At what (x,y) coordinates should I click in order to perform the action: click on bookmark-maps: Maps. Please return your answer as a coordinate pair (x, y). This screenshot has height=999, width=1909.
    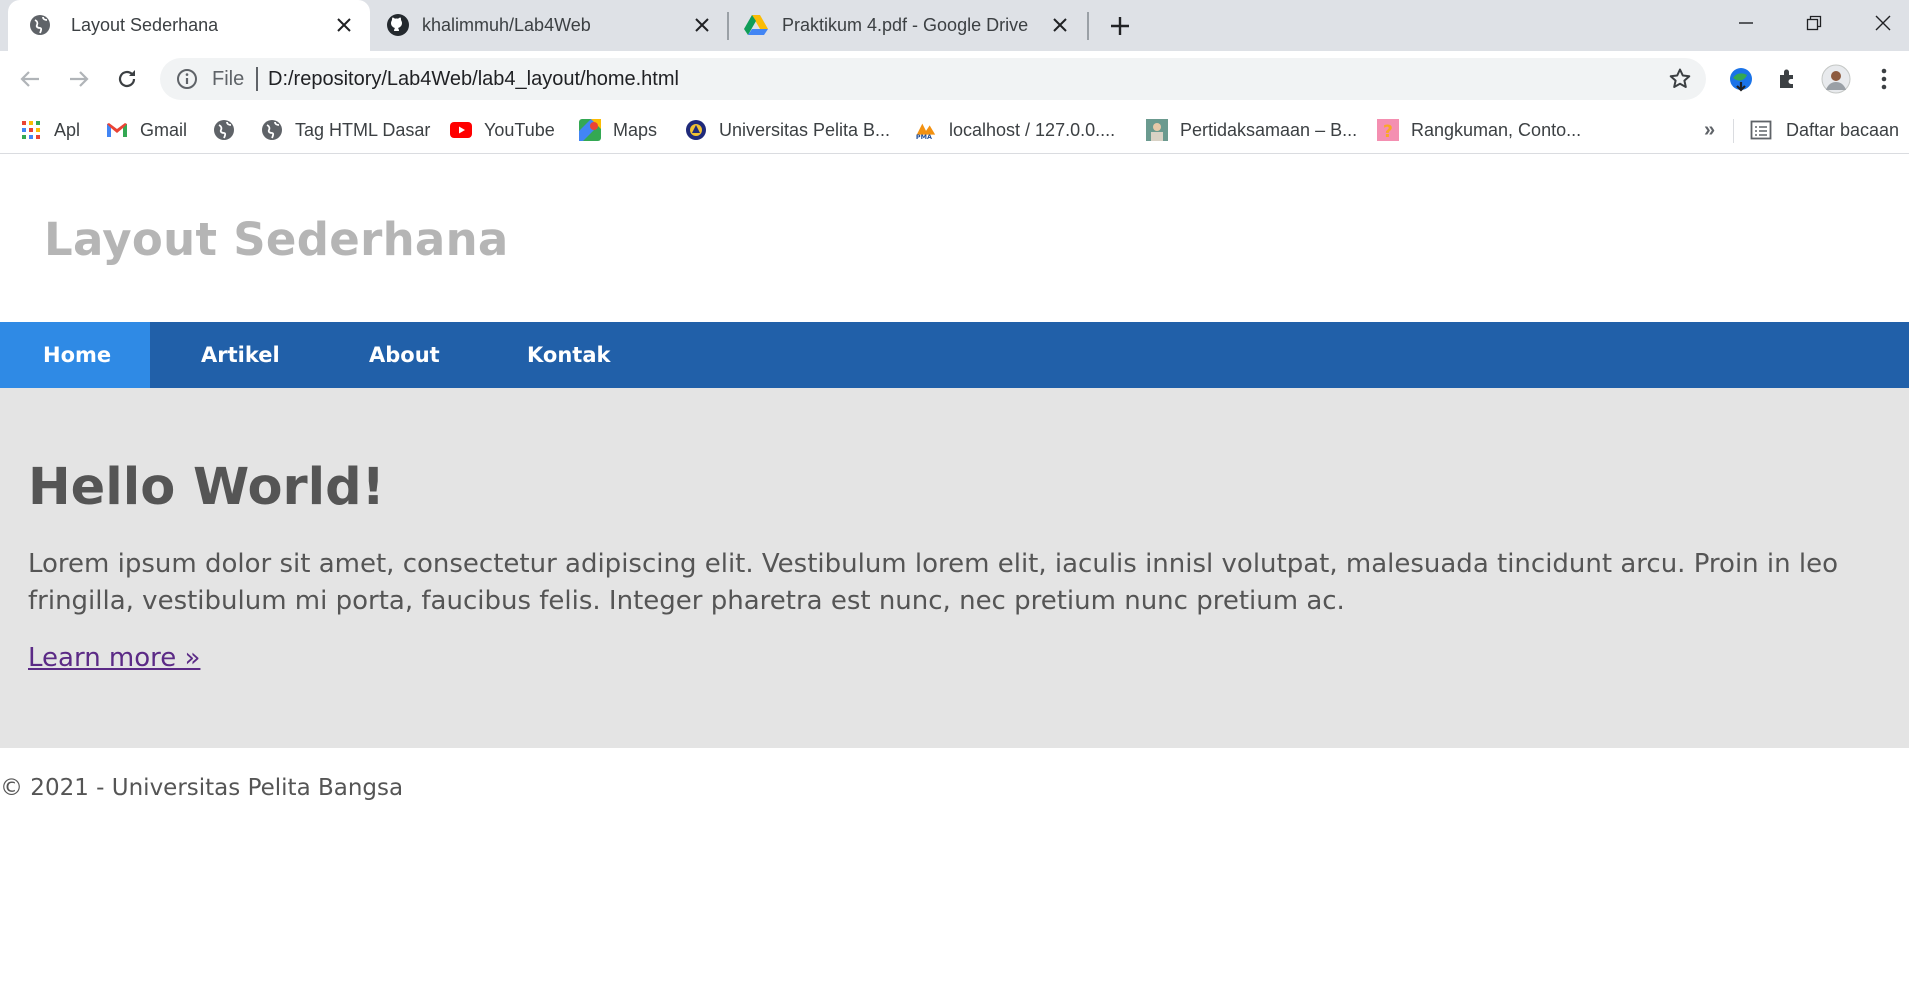
    Looking at the image, I should click on (618, 130).